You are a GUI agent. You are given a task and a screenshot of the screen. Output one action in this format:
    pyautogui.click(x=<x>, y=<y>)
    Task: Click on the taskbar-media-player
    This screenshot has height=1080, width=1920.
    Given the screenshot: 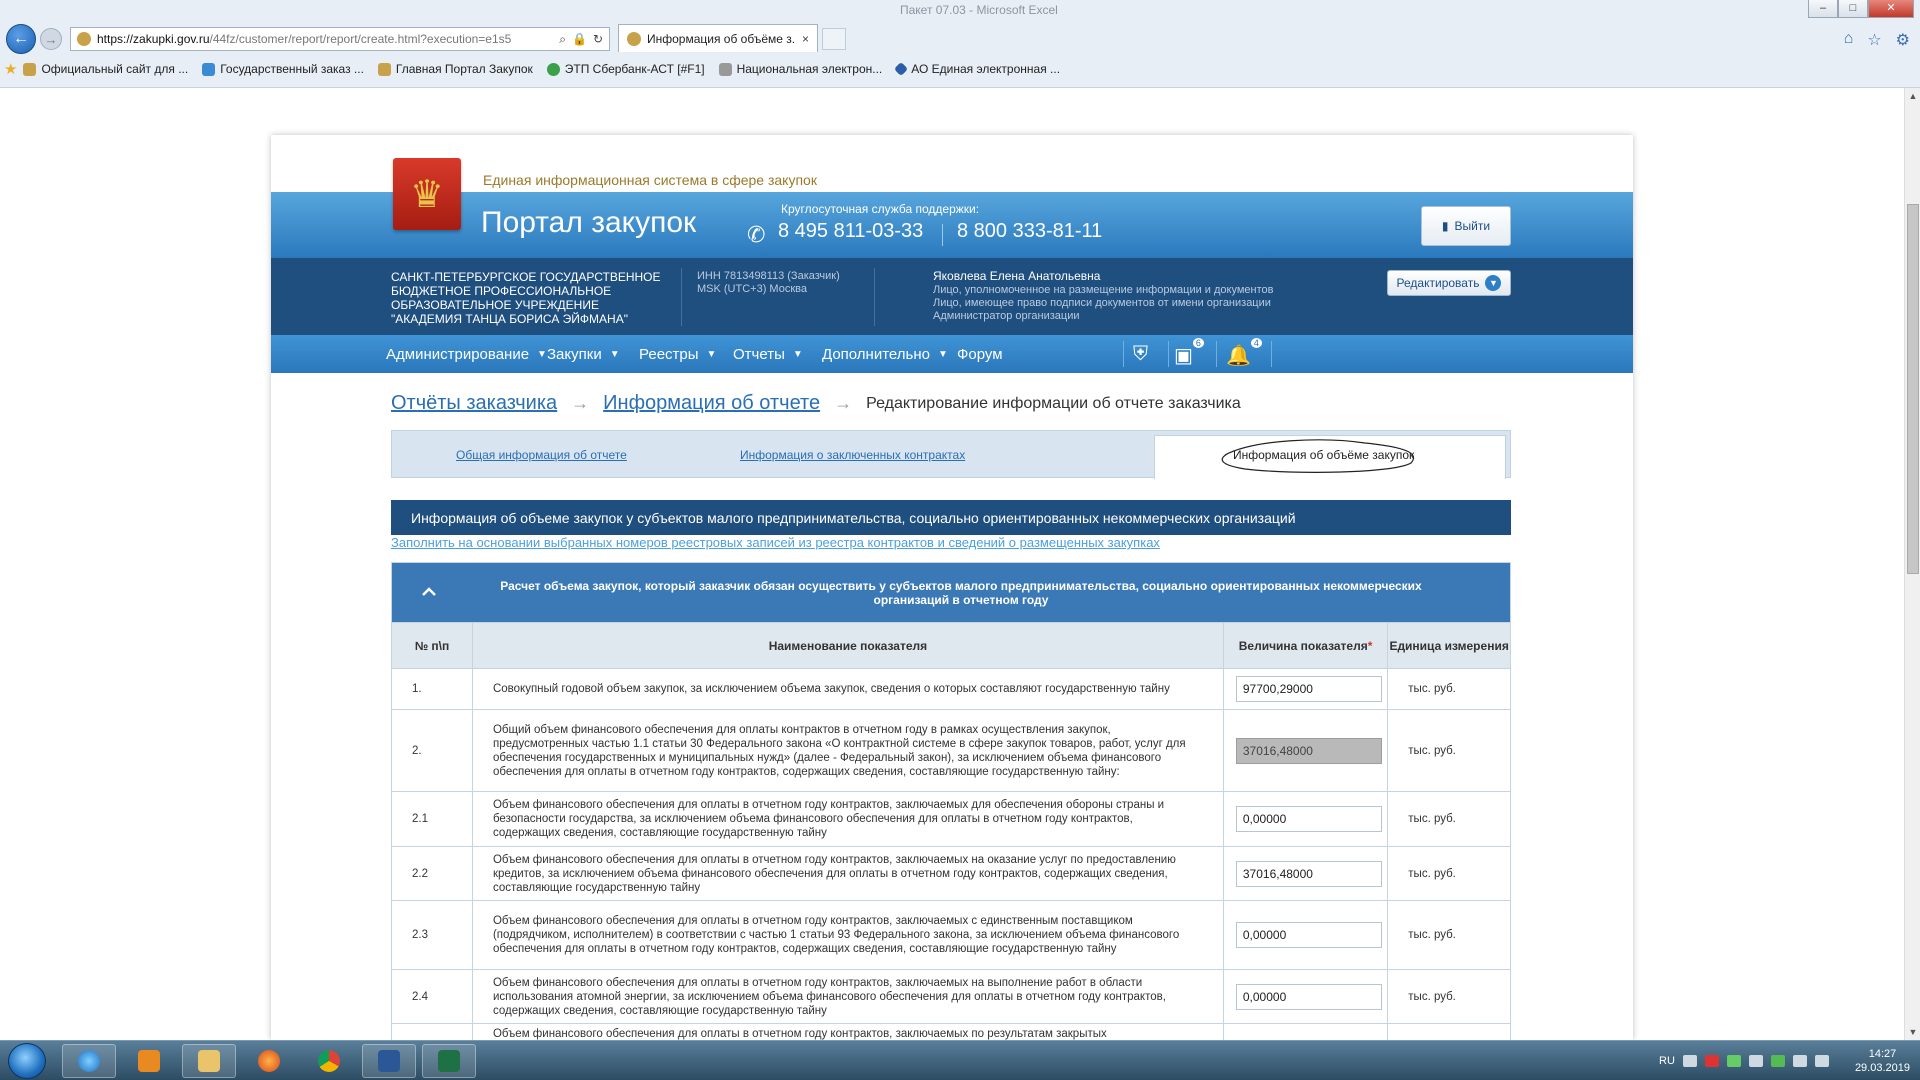 What is the action you would take?
    pyautogui.click(x=149, y=1061)
    